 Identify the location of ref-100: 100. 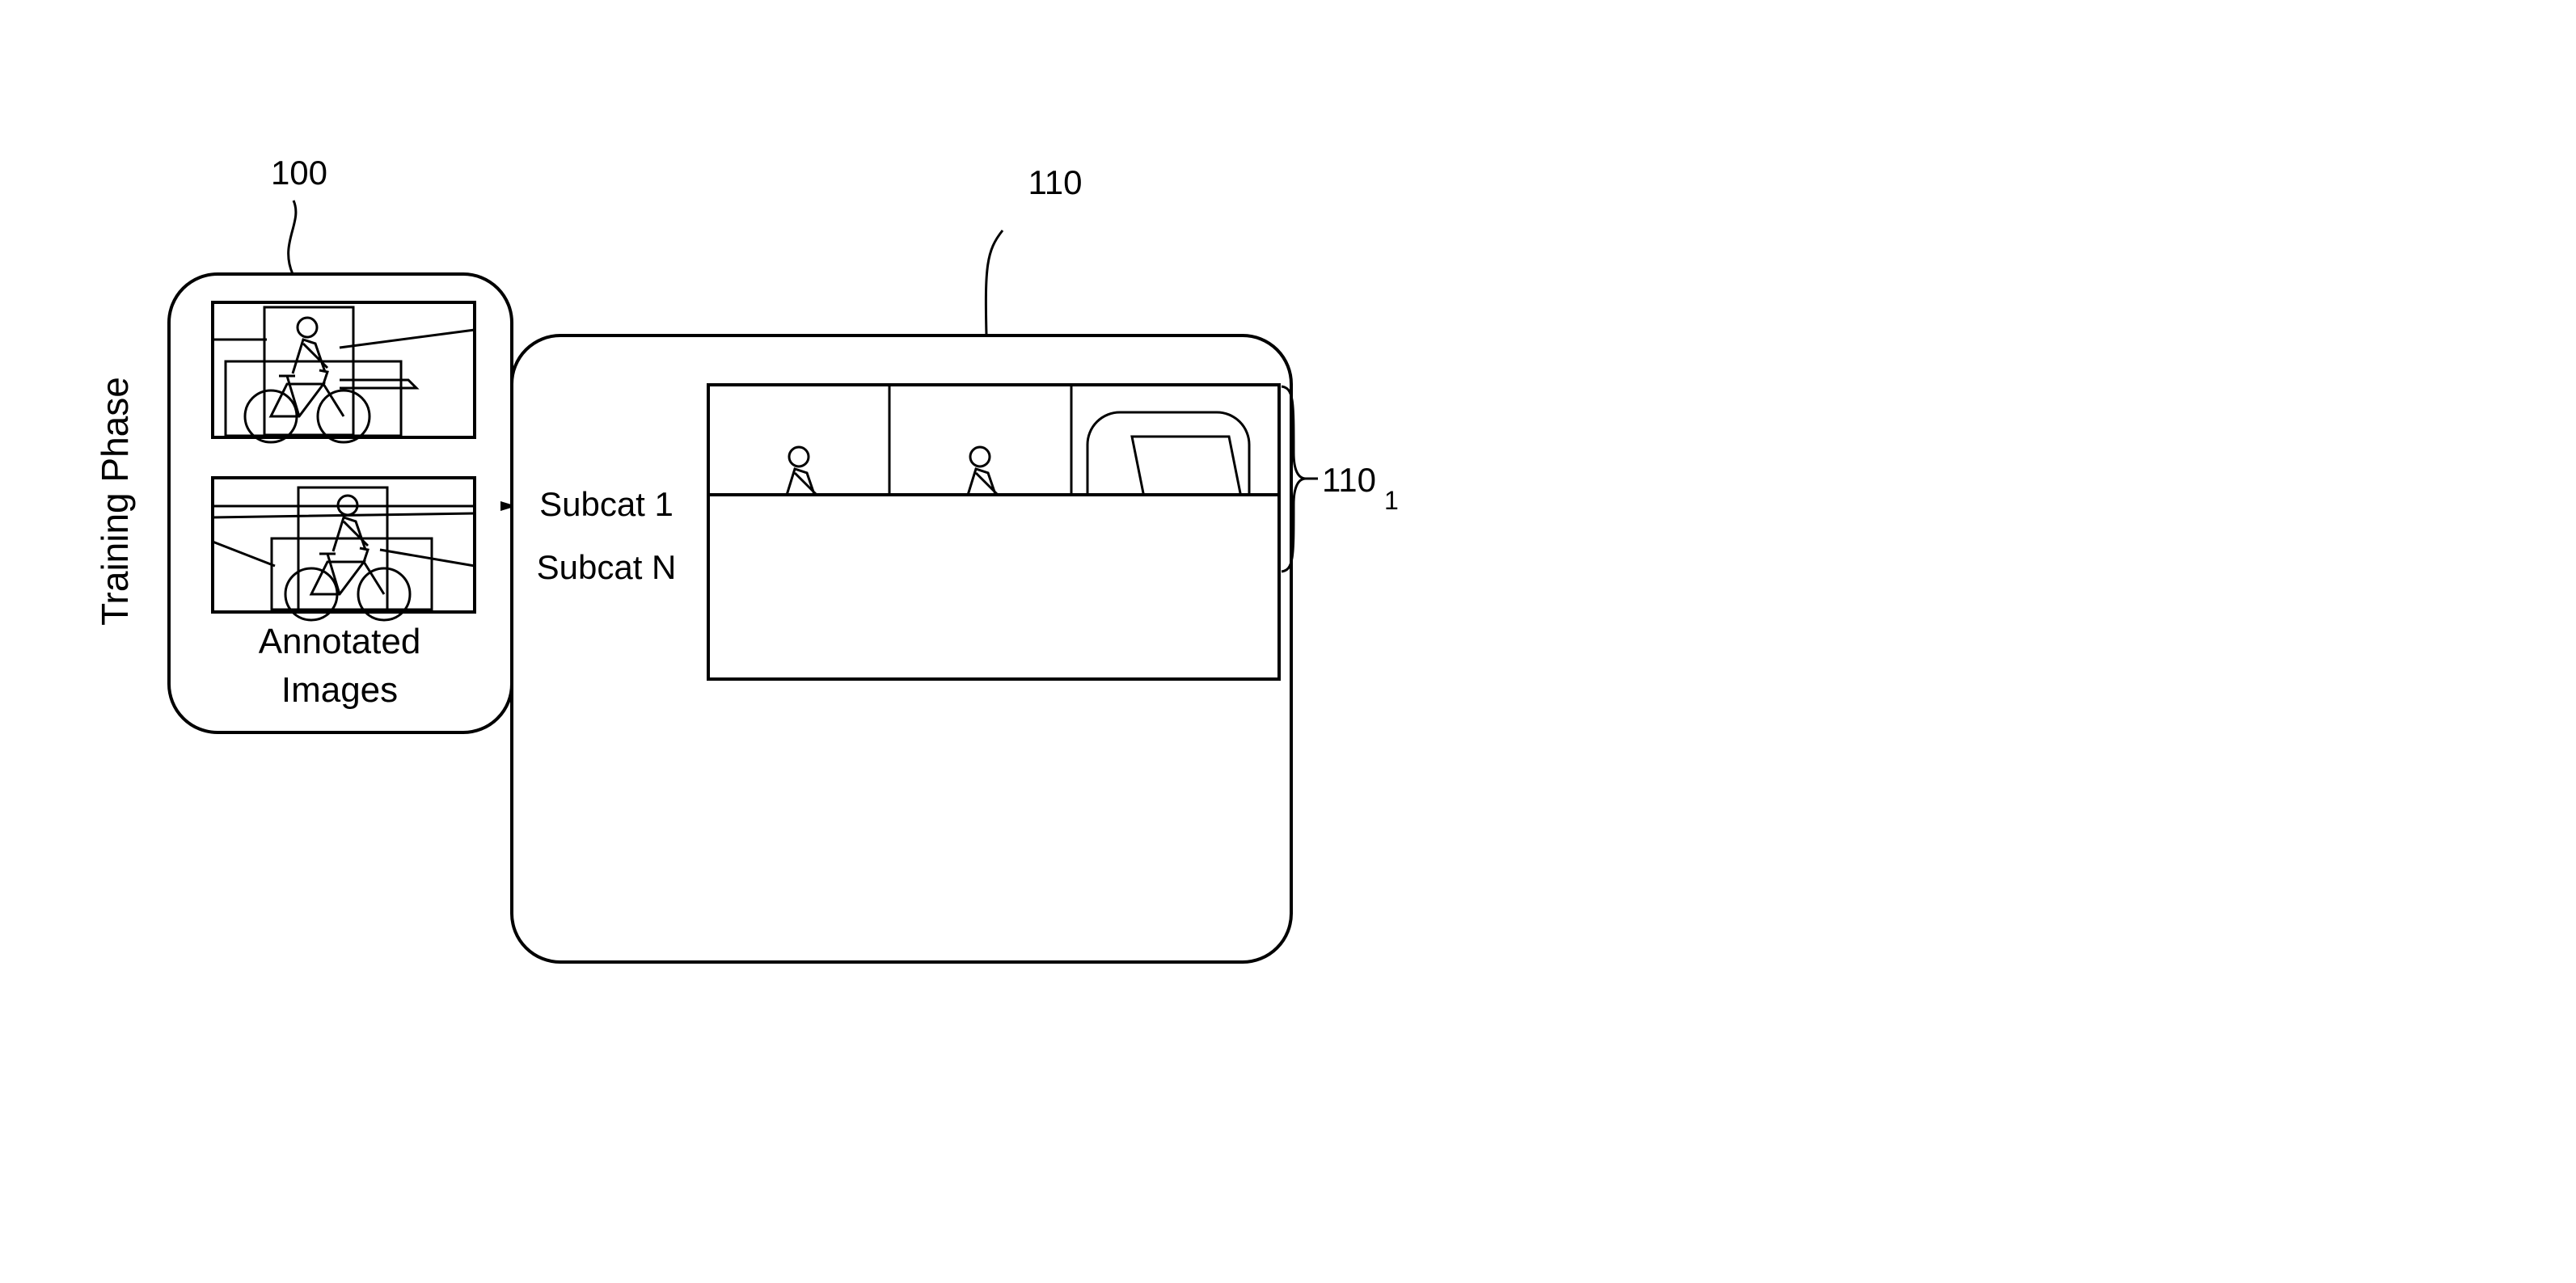
(299, 173).